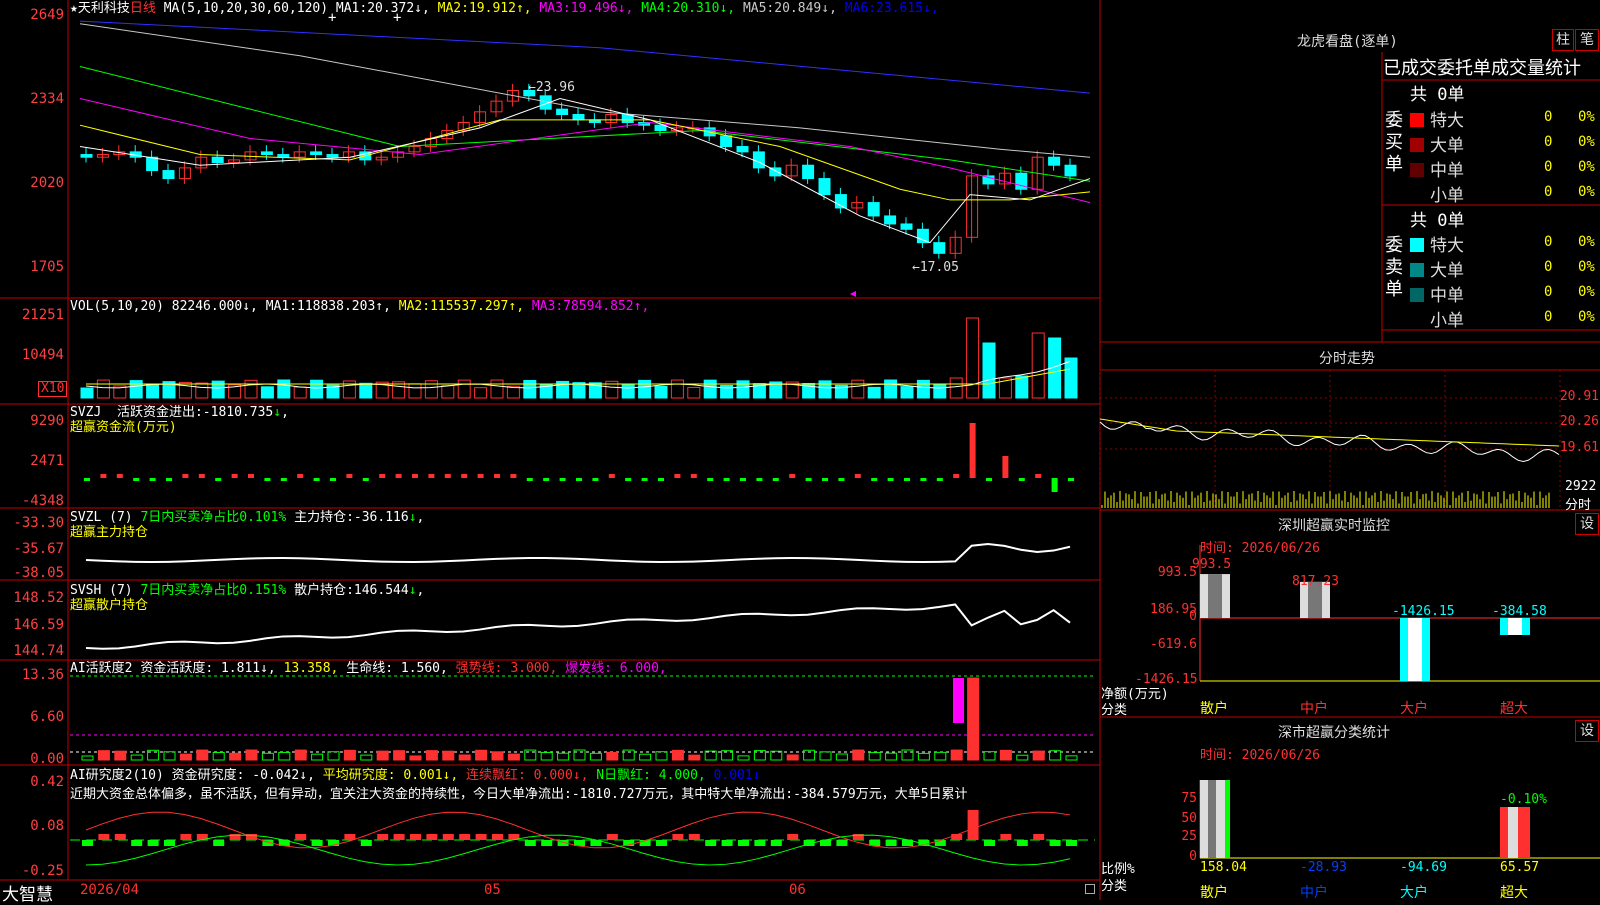 The width and height of the screenshot is (1600, 905). Describe the element at coordinates (243, 775) in the screenshot. I see `ai-research-item-0: 资金研究度: -0.042↓,` at that location.